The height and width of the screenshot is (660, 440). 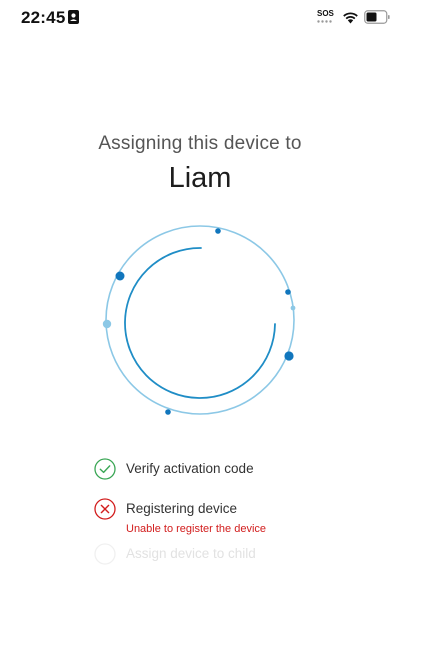 What do you see at coordinates (324, 21) in the screenshot?
I see `signal-dots-icon` at bounding box center [324, 21].